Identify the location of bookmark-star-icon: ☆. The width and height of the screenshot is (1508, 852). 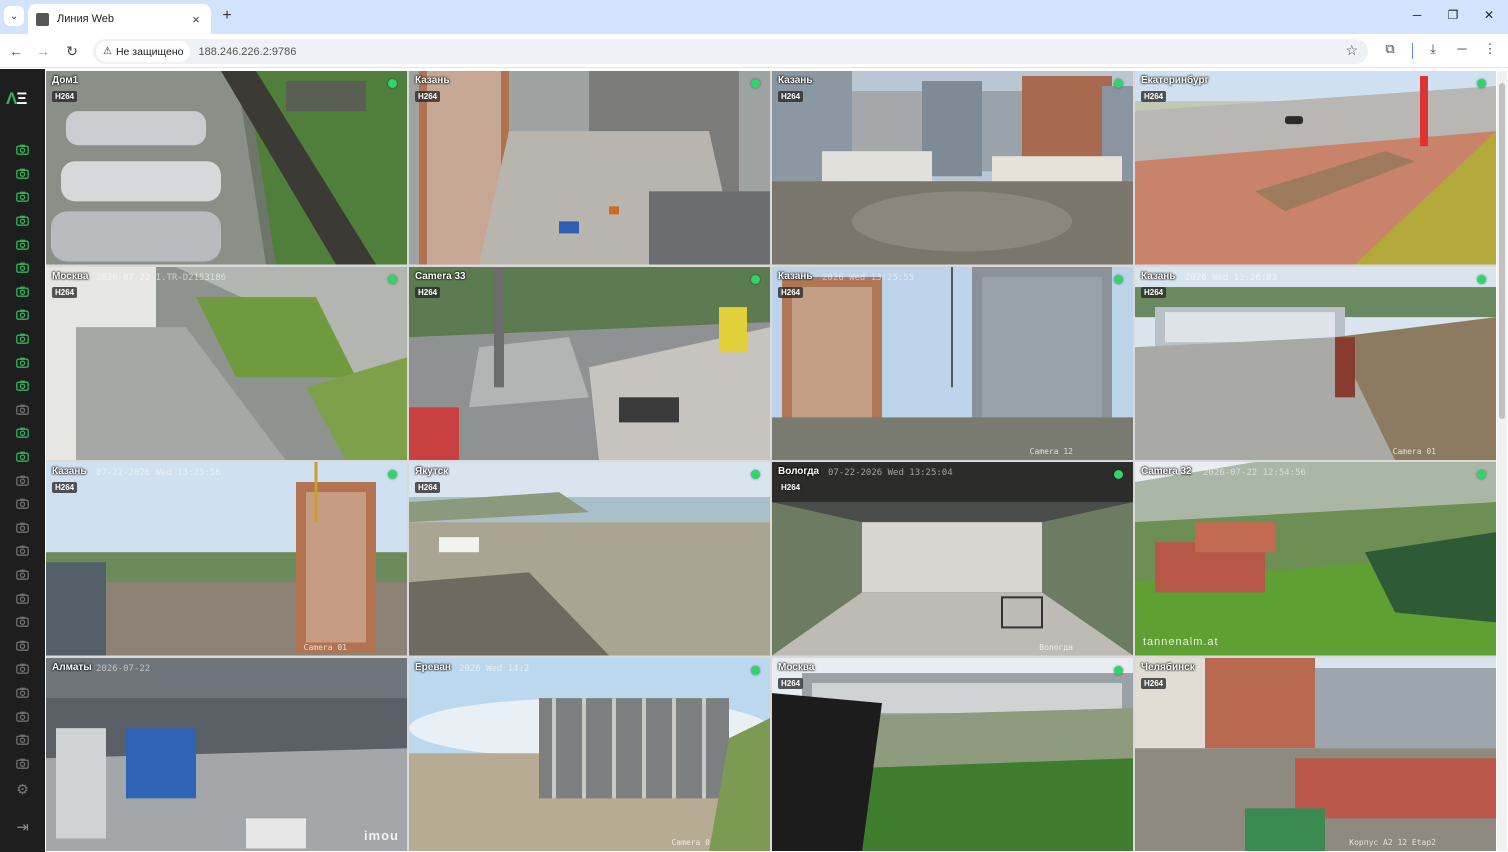
(1351, 50).